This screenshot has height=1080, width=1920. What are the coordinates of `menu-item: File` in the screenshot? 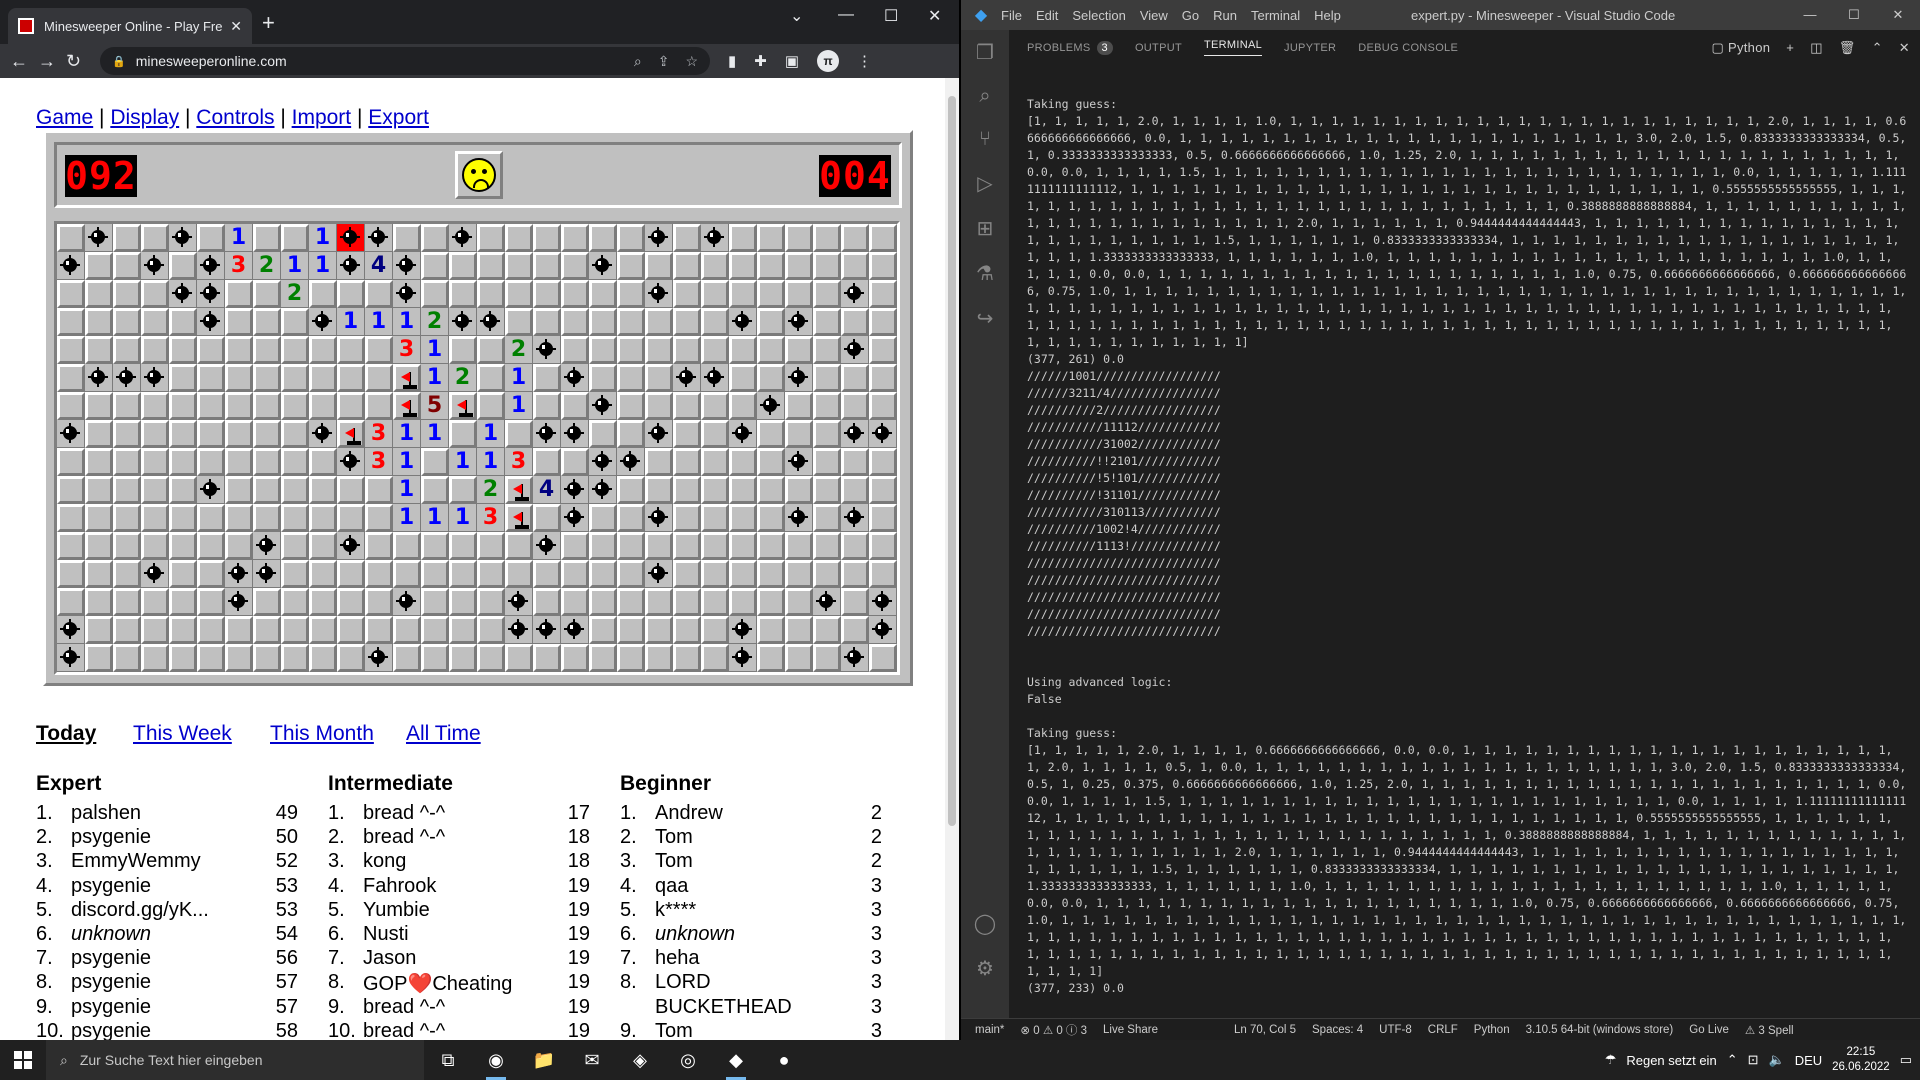 It's located at (1011, 15).